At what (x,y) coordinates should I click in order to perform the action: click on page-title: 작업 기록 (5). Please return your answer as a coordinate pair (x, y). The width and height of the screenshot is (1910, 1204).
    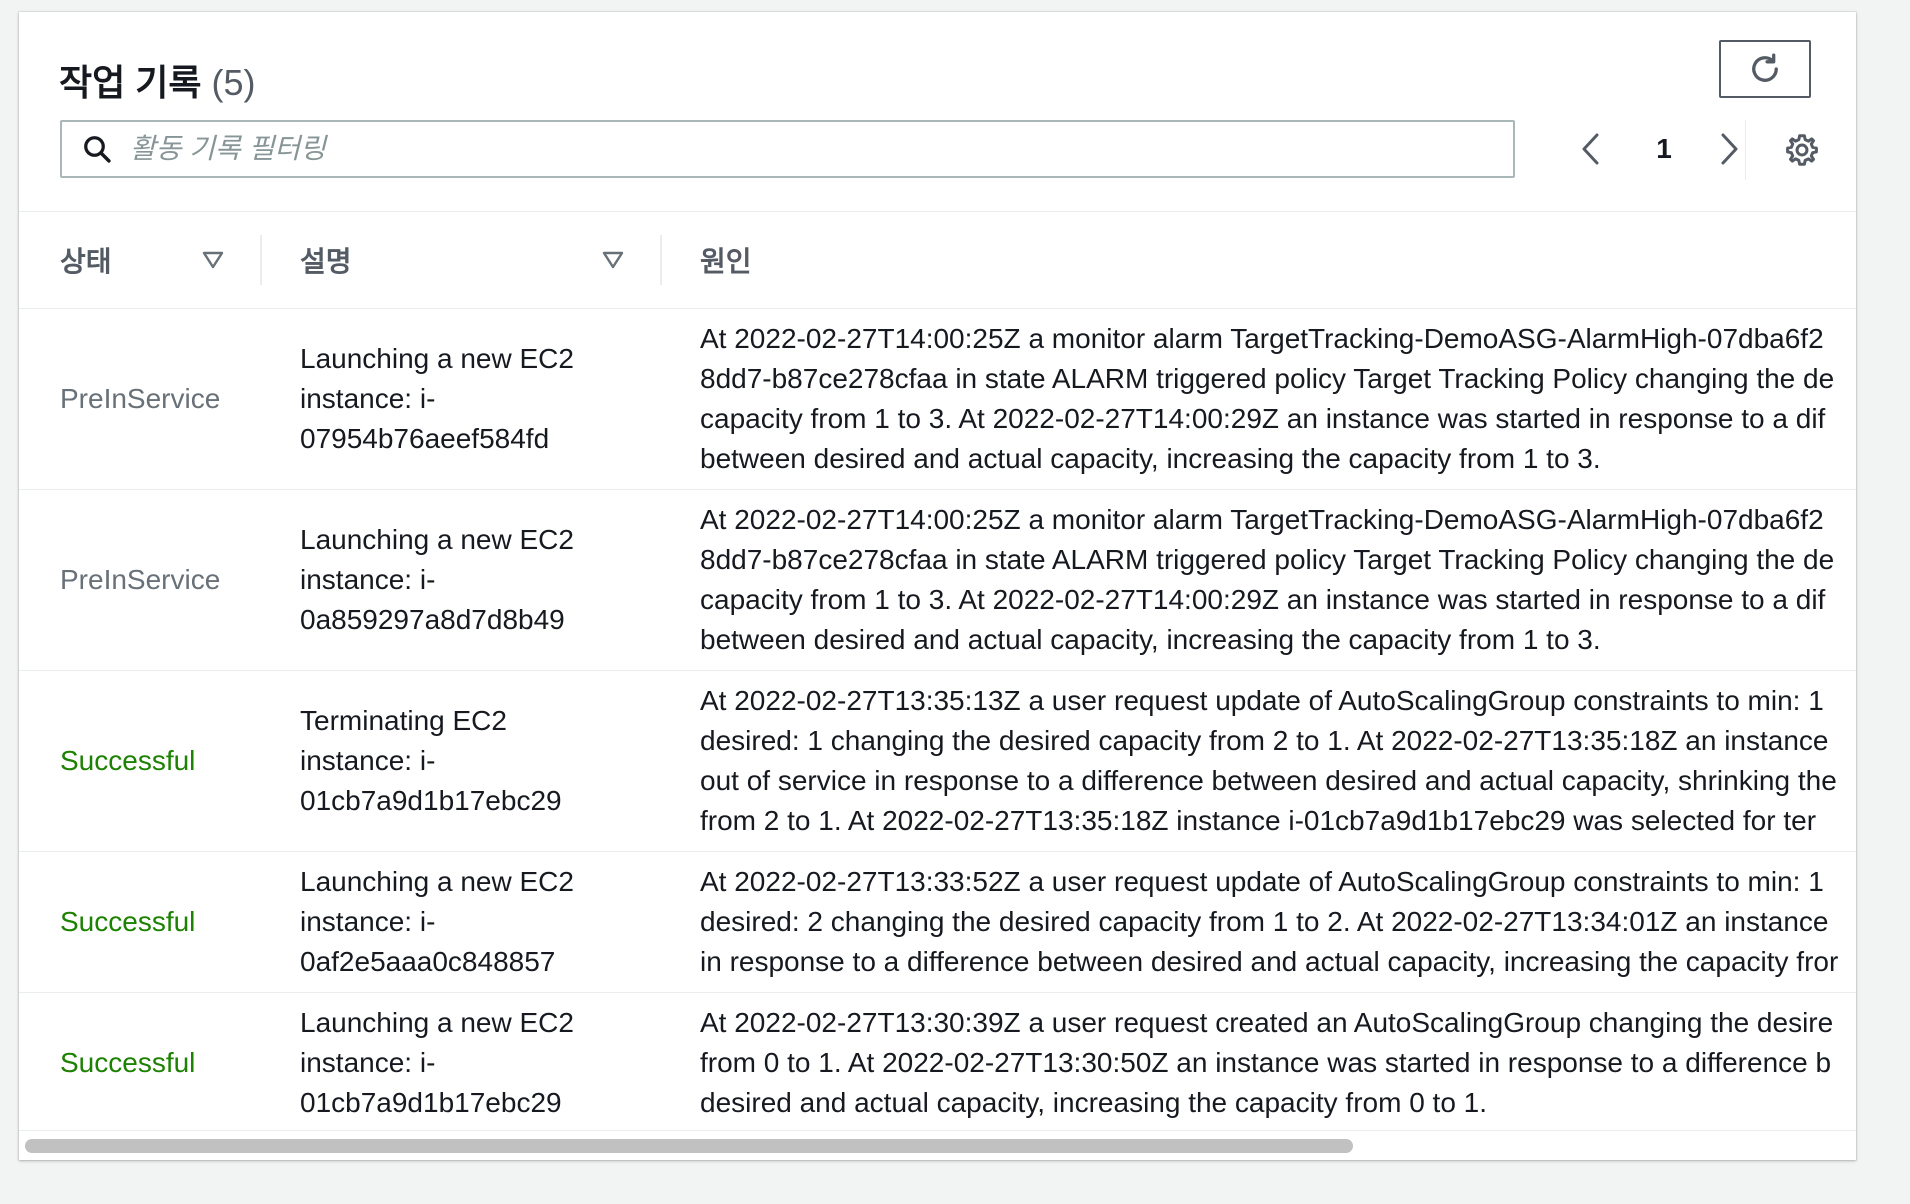
    Looking at the image, I should click on (157, 80).